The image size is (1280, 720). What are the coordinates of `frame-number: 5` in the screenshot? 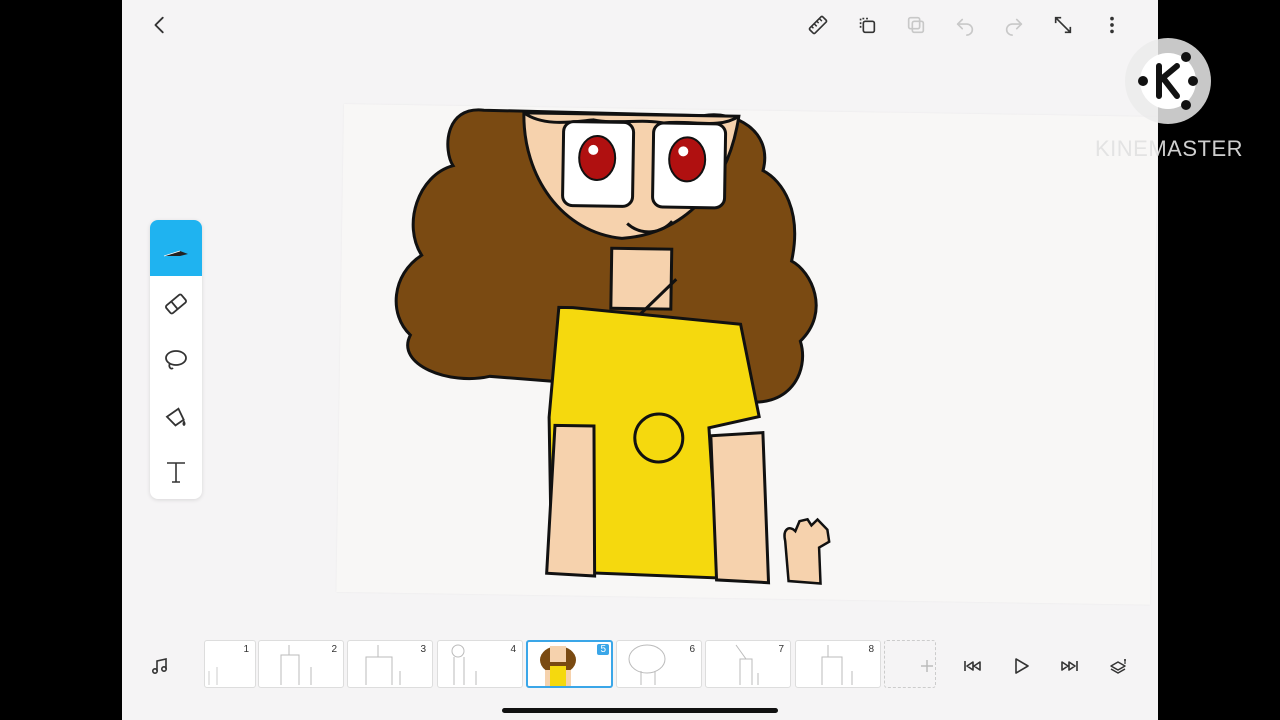 It's located at (603, 649).